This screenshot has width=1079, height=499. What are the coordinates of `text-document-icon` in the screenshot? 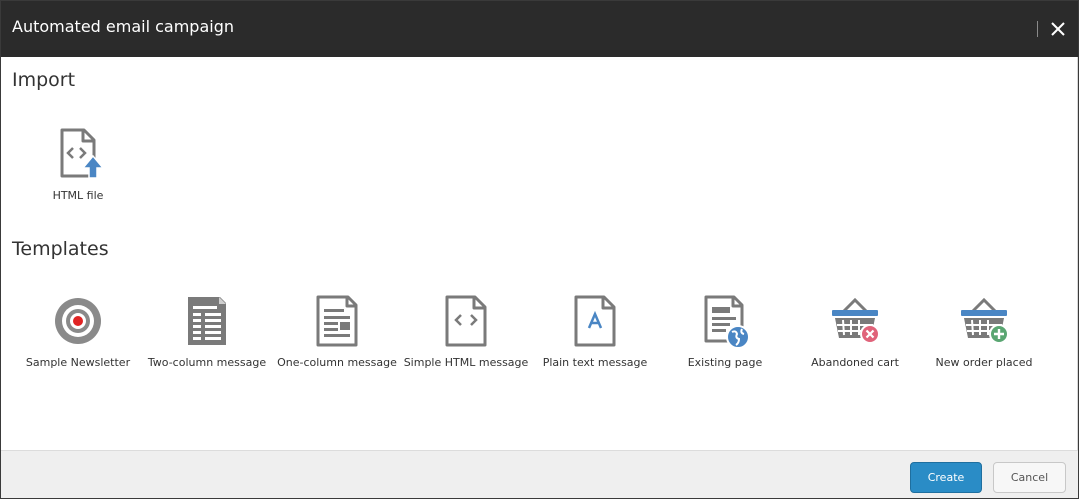 It's located at (595, 321).